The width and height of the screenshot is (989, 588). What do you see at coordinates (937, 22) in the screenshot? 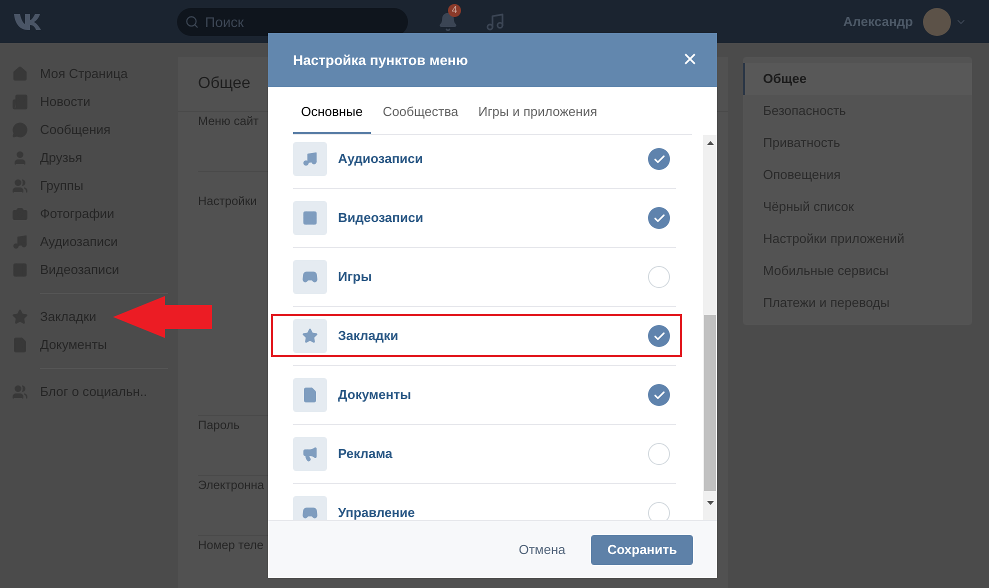
I see `avatar` at bounding box center [937, 22].